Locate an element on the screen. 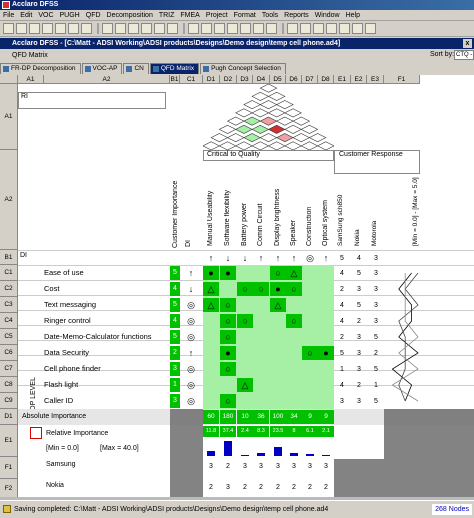  menu-file: File is located at coordinates (8, 15).